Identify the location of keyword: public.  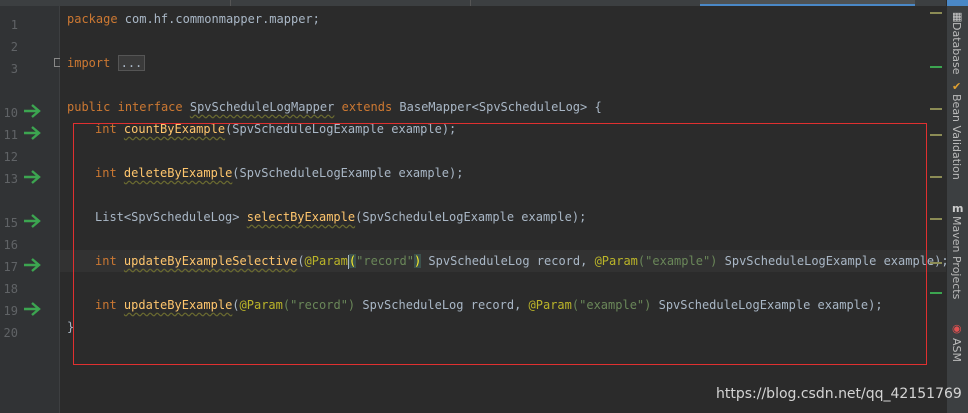
(89, 107).